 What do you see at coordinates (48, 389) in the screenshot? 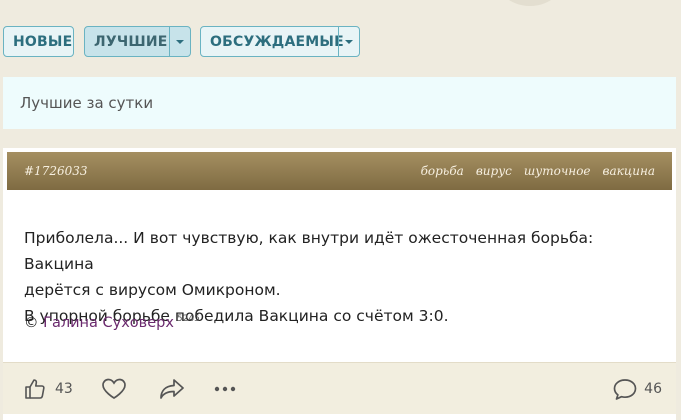
I see `like-button: 43` at bounding box center [48, 389].